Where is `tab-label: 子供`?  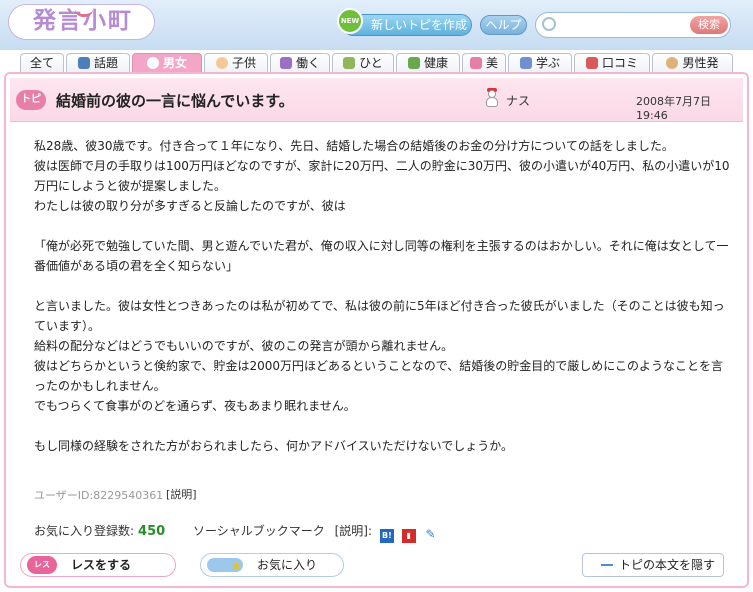 tab-label: 子供 is located at coordinates (243, 63).